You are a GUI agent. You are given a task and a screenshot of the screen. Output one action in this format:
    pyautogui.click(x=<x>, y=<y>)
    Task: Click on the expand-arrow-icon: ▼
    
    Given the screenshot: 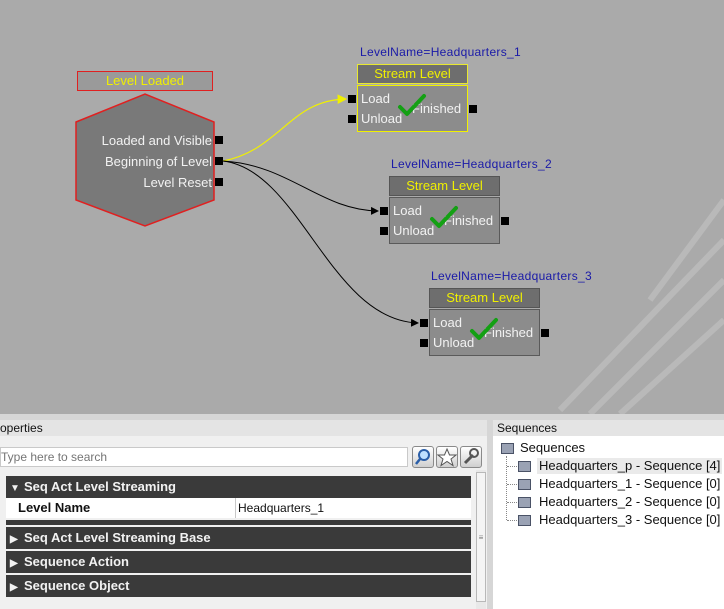 What is the action you would take?
    pyautogui.click(x=15, y=488)
    